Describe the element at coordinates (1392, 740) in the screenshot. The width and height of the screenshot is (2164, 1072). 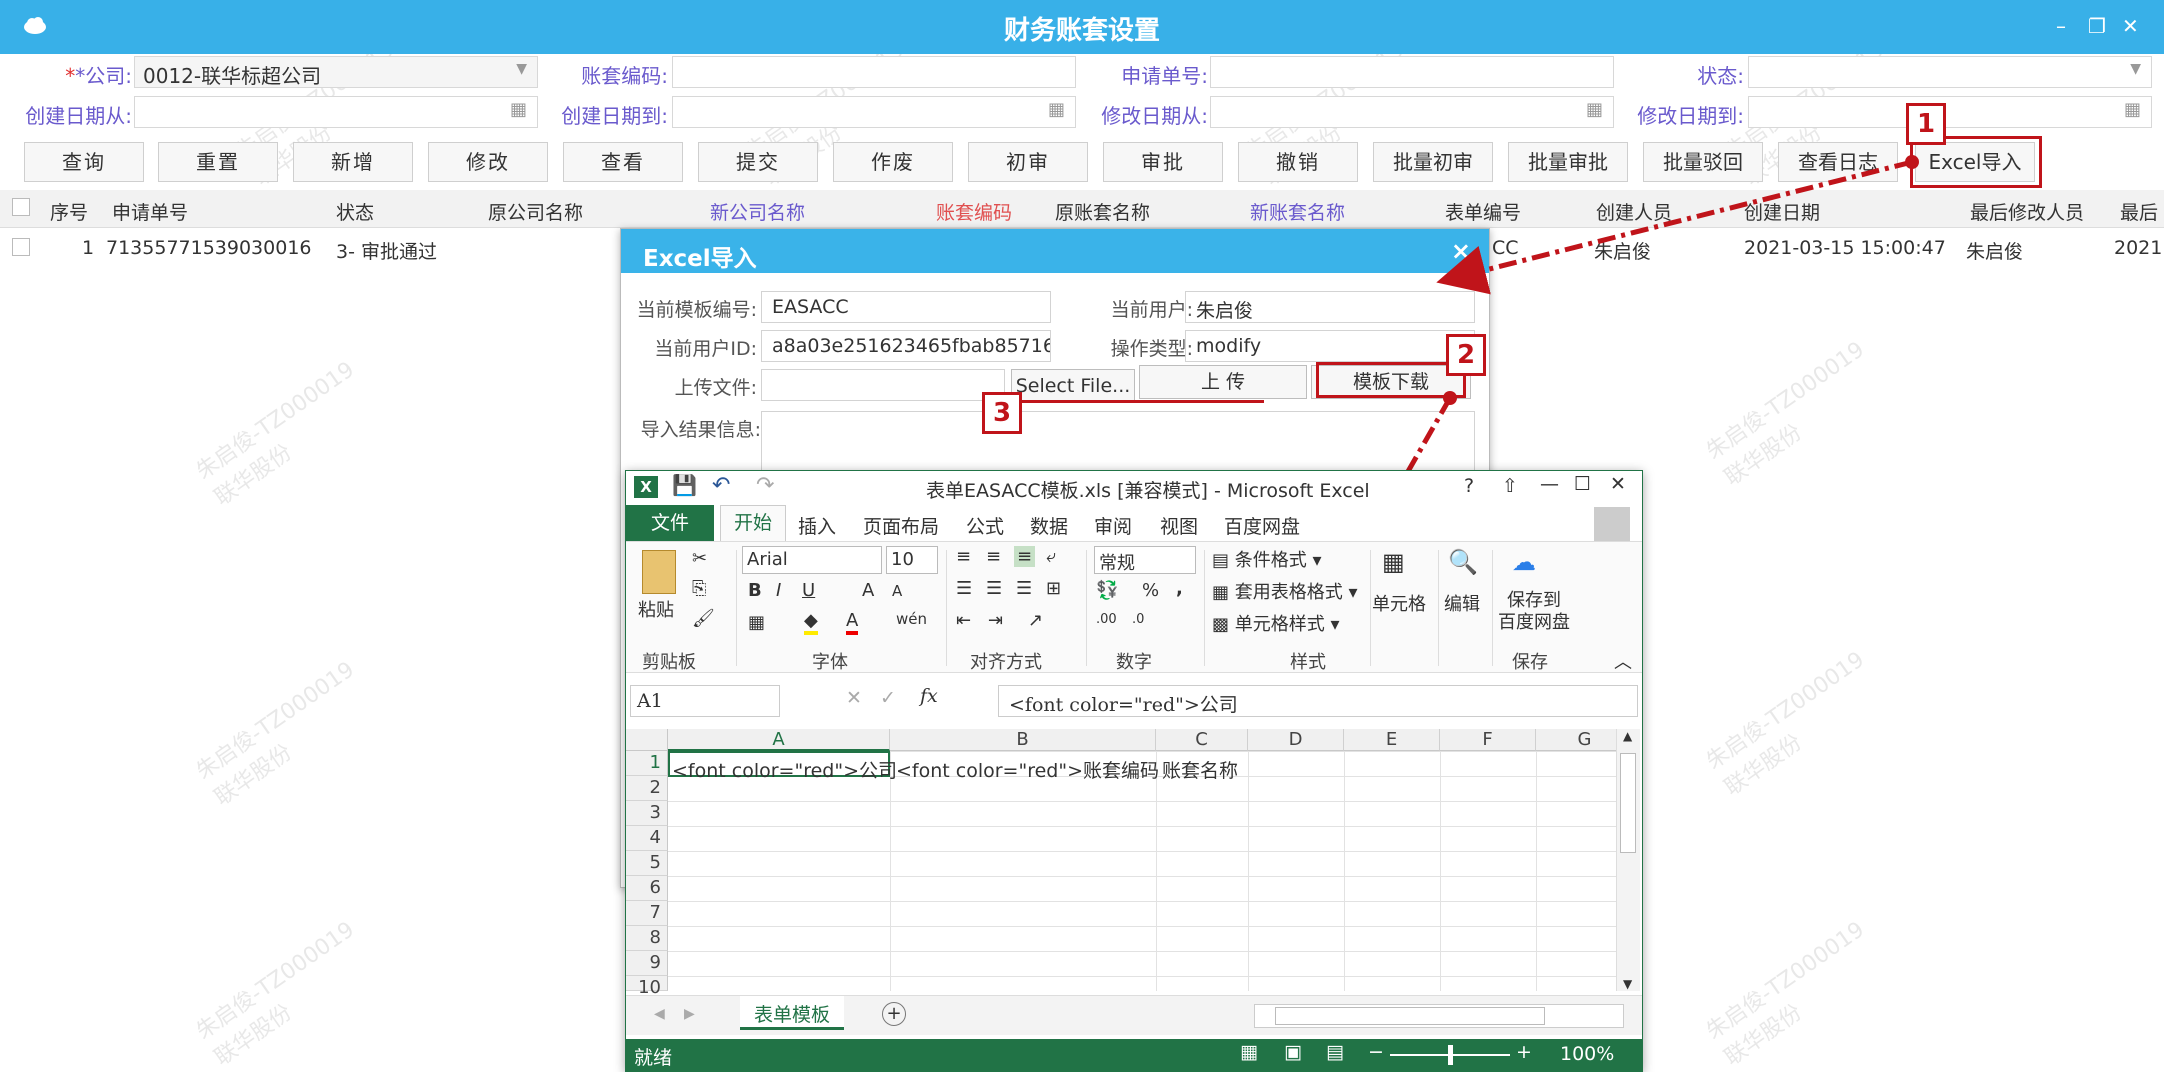
I see `col-header-e: E` at that location.